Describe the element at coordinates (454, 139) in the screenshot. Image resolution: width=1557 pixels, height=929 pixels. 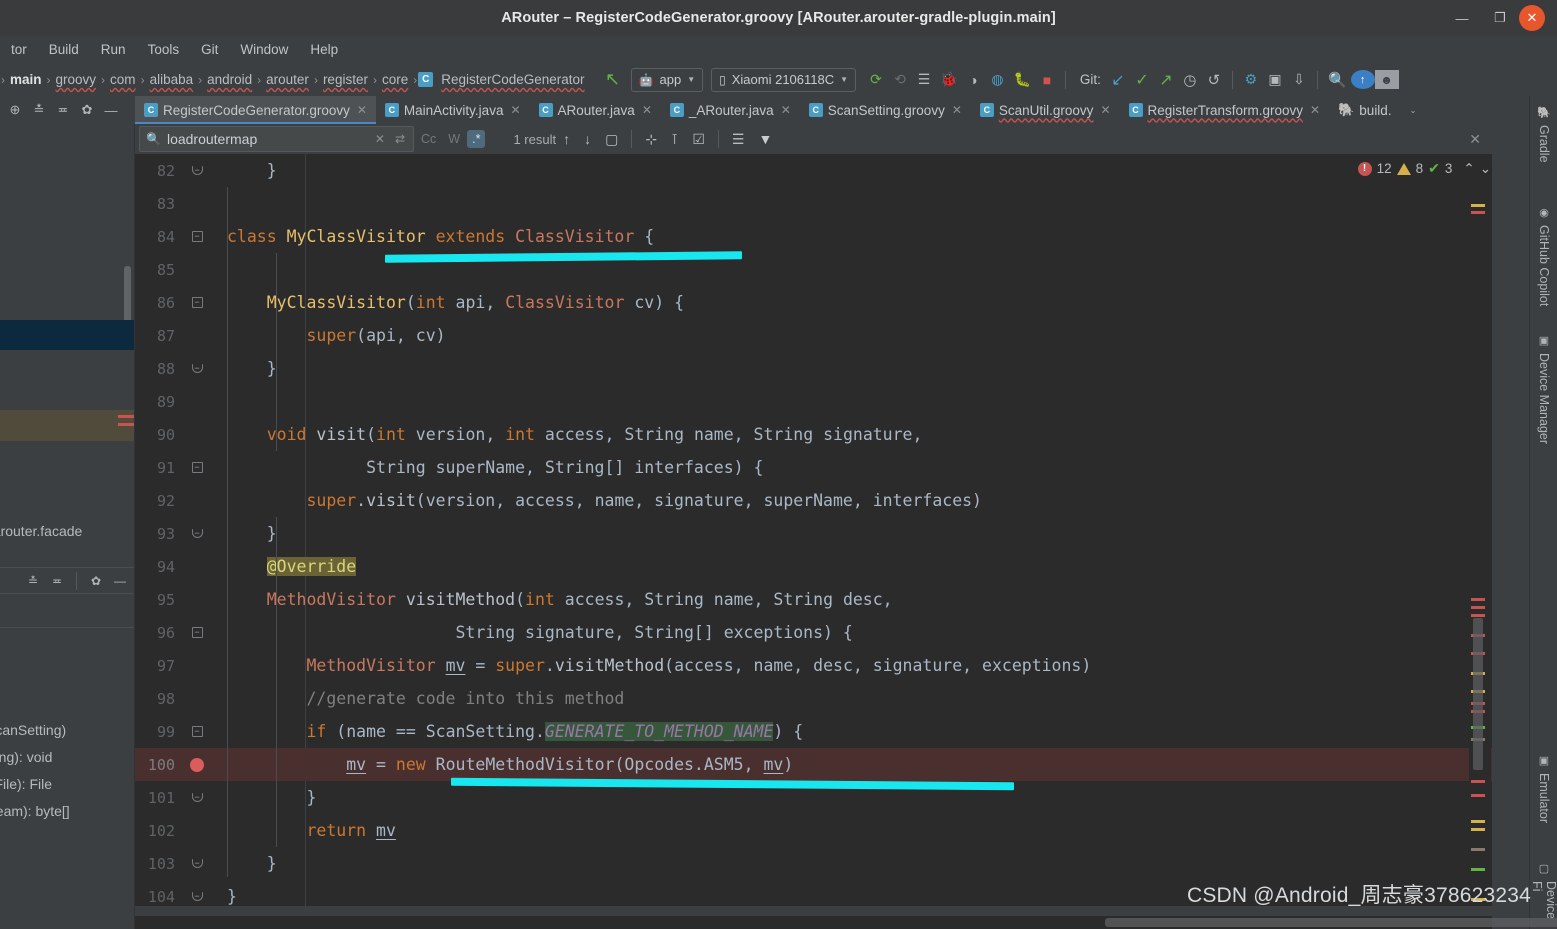
I see `words-toggle: W` at that location.